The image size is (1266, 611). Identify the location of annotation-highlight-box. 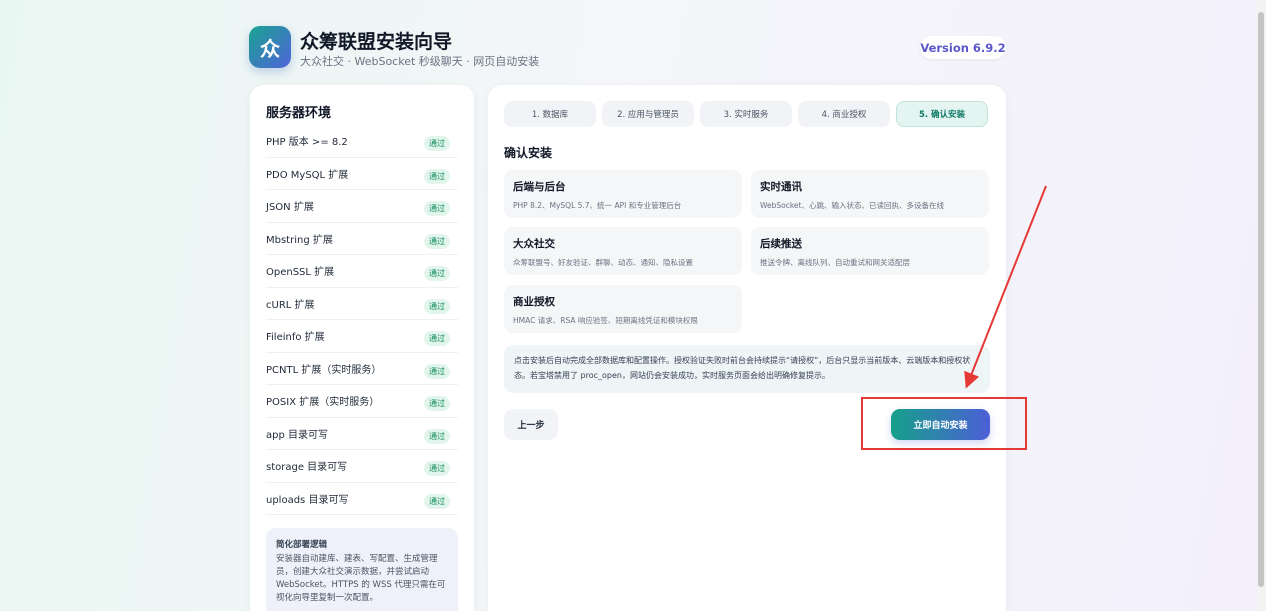
(944, 423).